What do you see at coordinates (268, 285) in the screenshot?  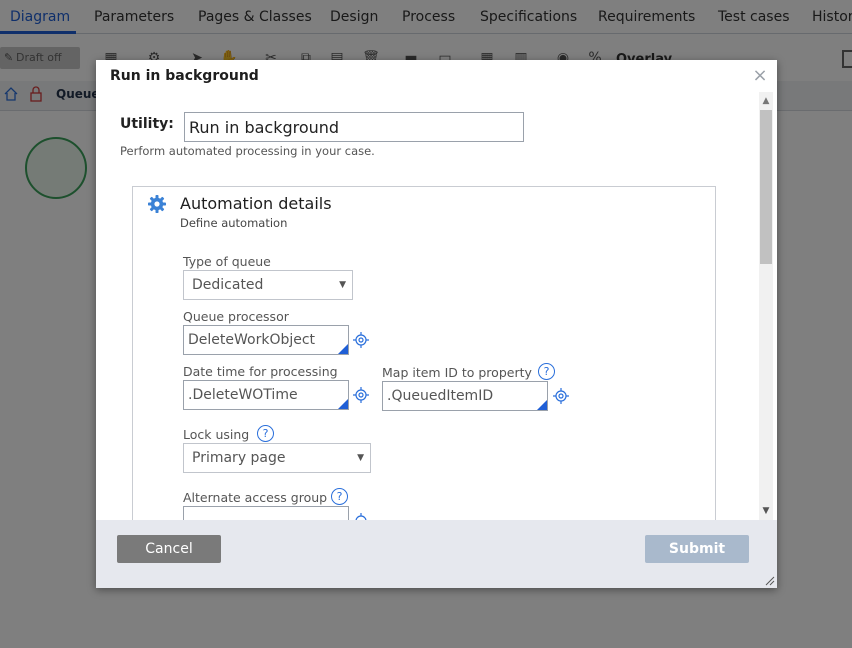 I see `type-of-queue-select: Dedicated ▼` at bounding box center [268, 285].